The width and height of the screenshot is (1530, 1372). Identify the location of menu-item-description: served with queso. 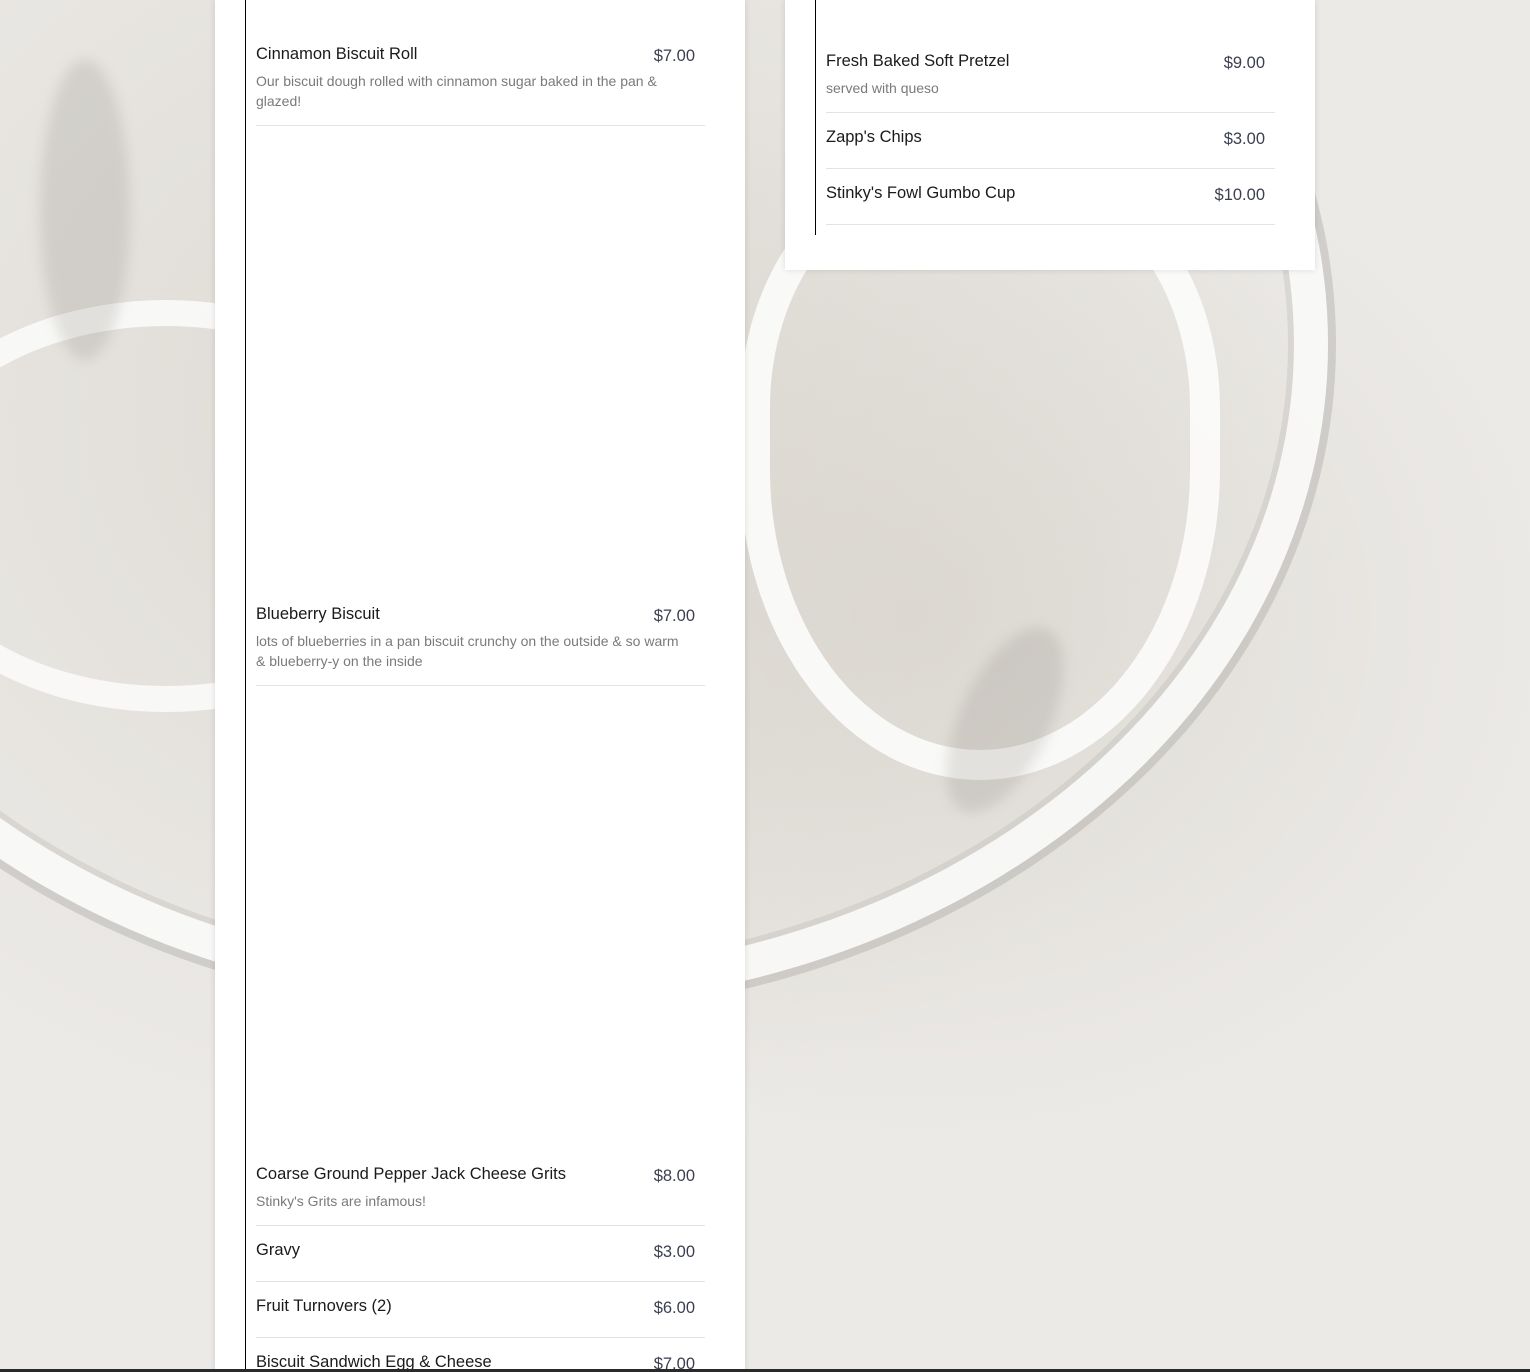
(882, 88).